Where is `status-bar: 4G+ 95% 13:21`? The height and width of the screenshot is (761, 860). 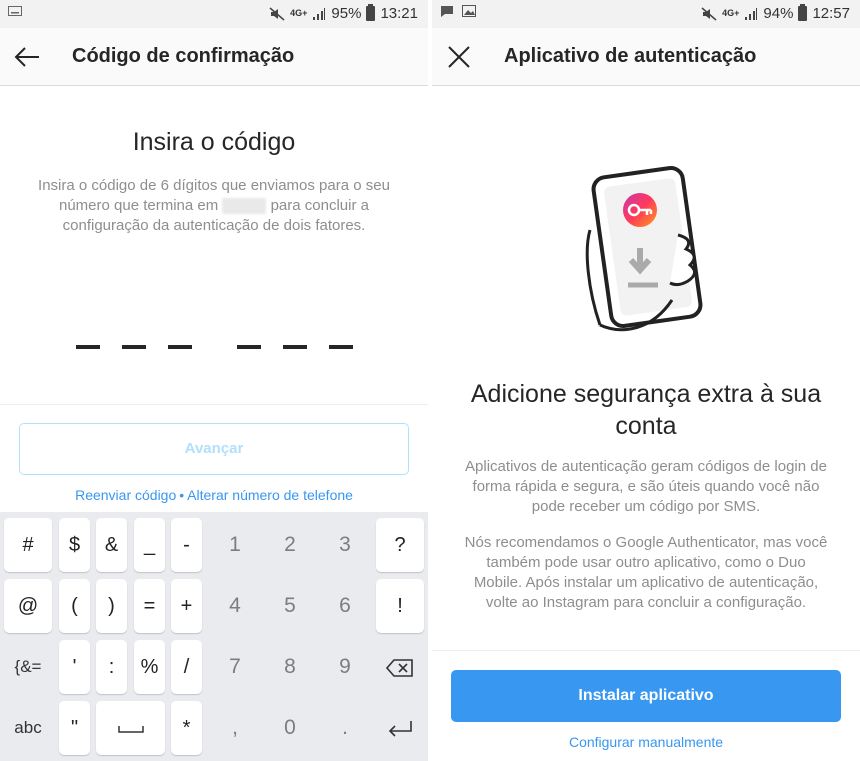
status-bar: 4G+ 95% 13:21 is located at coordinates (214, 14).